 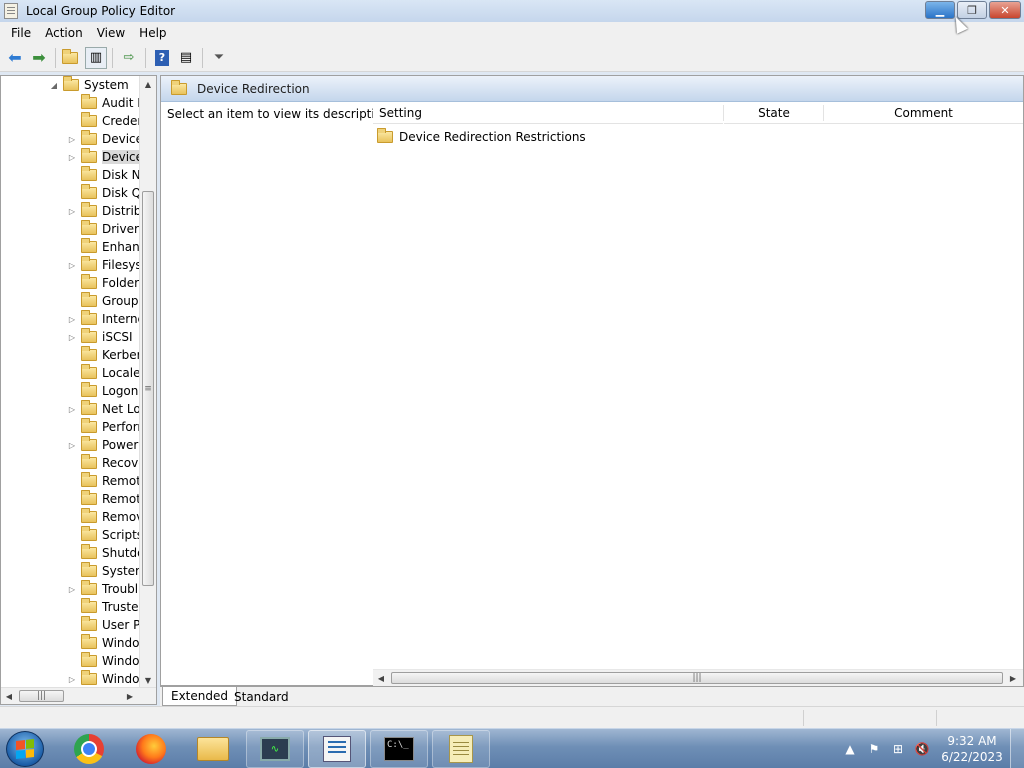 What do you see at coordinates (1005, 10) in the screenshot?
I see `close-button: ✕` at bounding box center [1005, 10].